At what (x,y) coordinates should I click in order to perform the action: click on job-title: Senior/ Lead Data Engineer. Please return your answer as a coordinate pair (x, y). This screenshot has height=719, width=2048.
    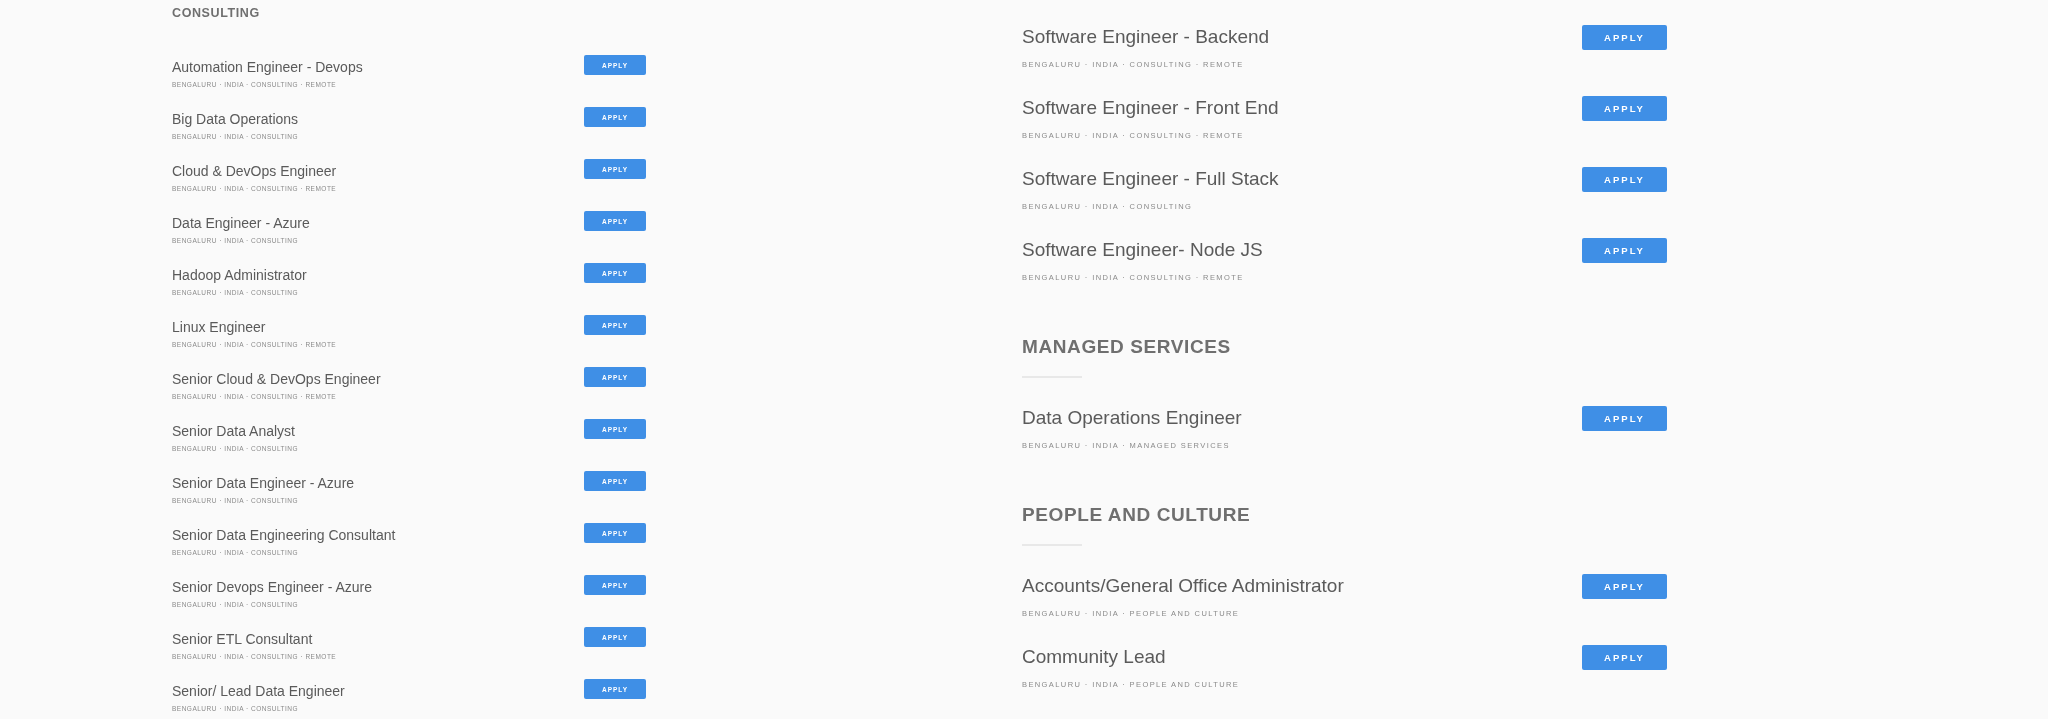
    Looking at the image, I should click on (258, 691).